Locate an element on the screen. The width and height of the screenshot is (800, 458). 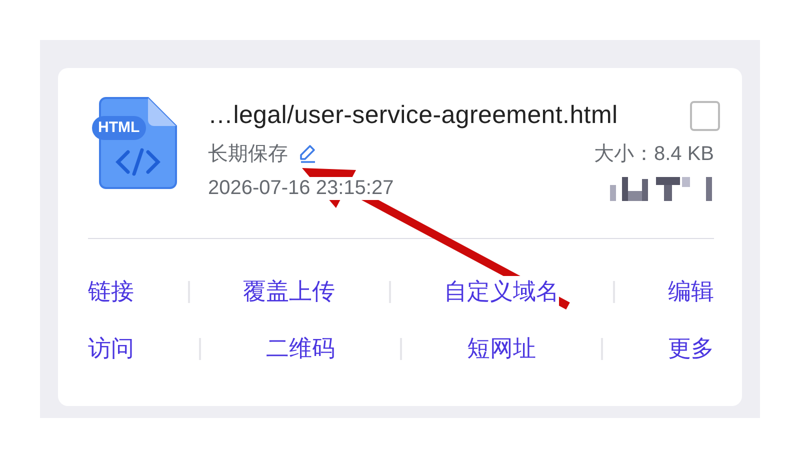
file-type-label: HTML is located at coordinates (119, 128).